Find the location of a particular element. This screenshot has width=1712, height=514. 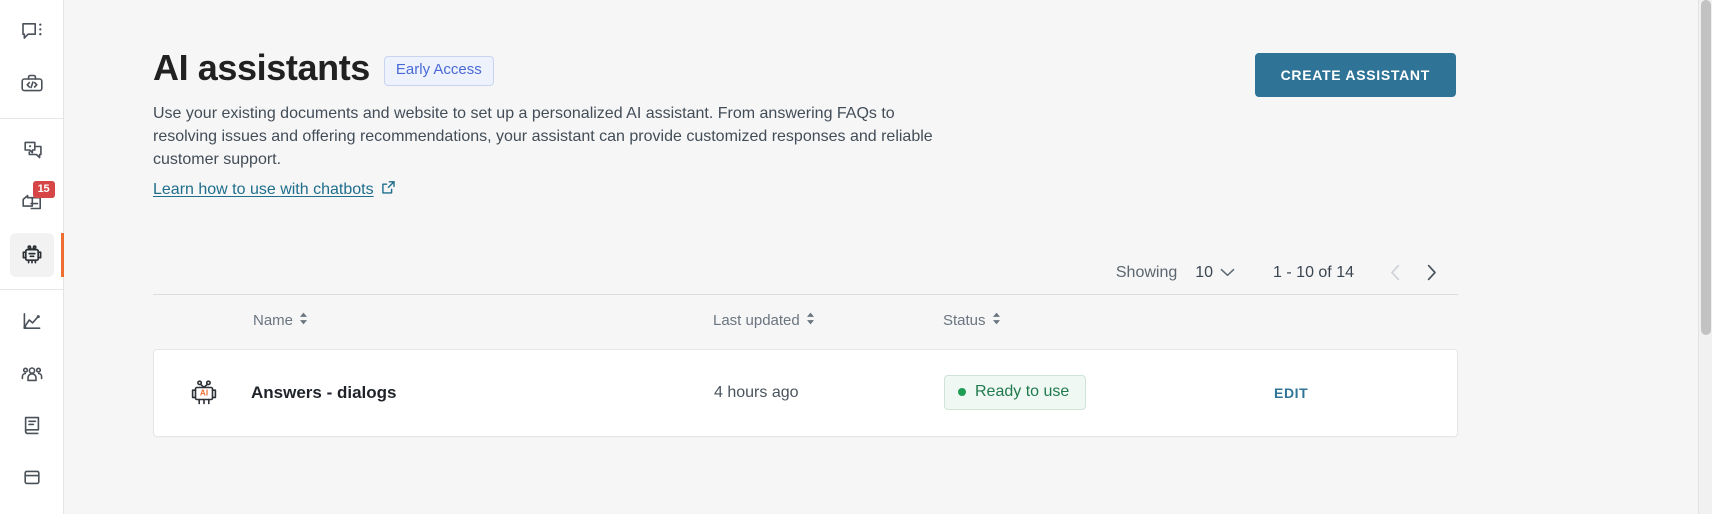

sidebar: 15 is located at coordinates (32, 257).